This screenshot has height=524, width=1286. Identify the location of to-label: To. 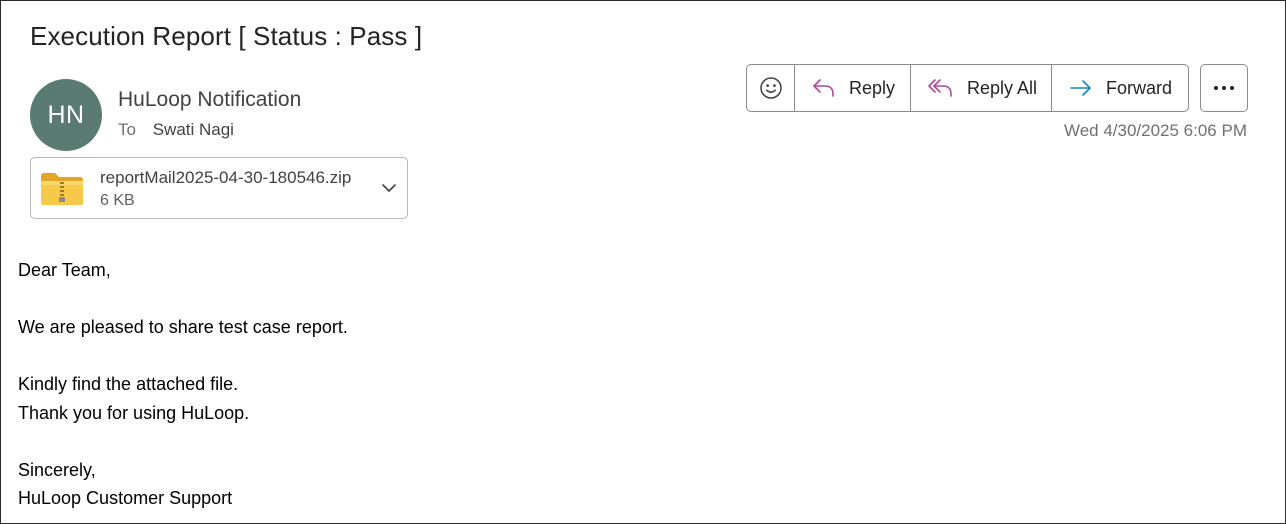
(127, 129).